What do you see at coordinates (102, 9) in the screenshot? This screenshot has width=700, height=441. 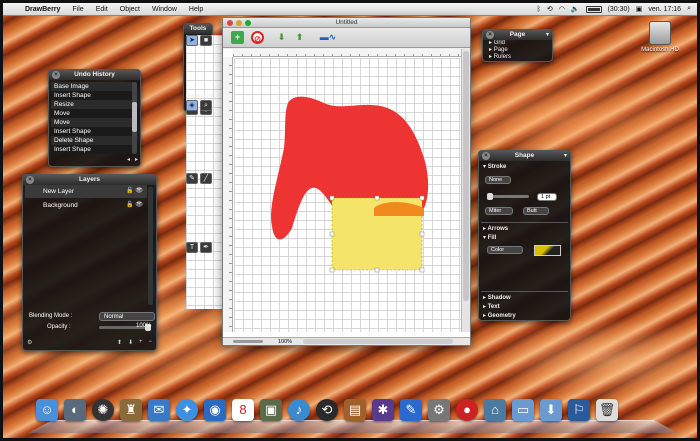 I see `menu-edit: Edit` at bounding box center [102, 9].